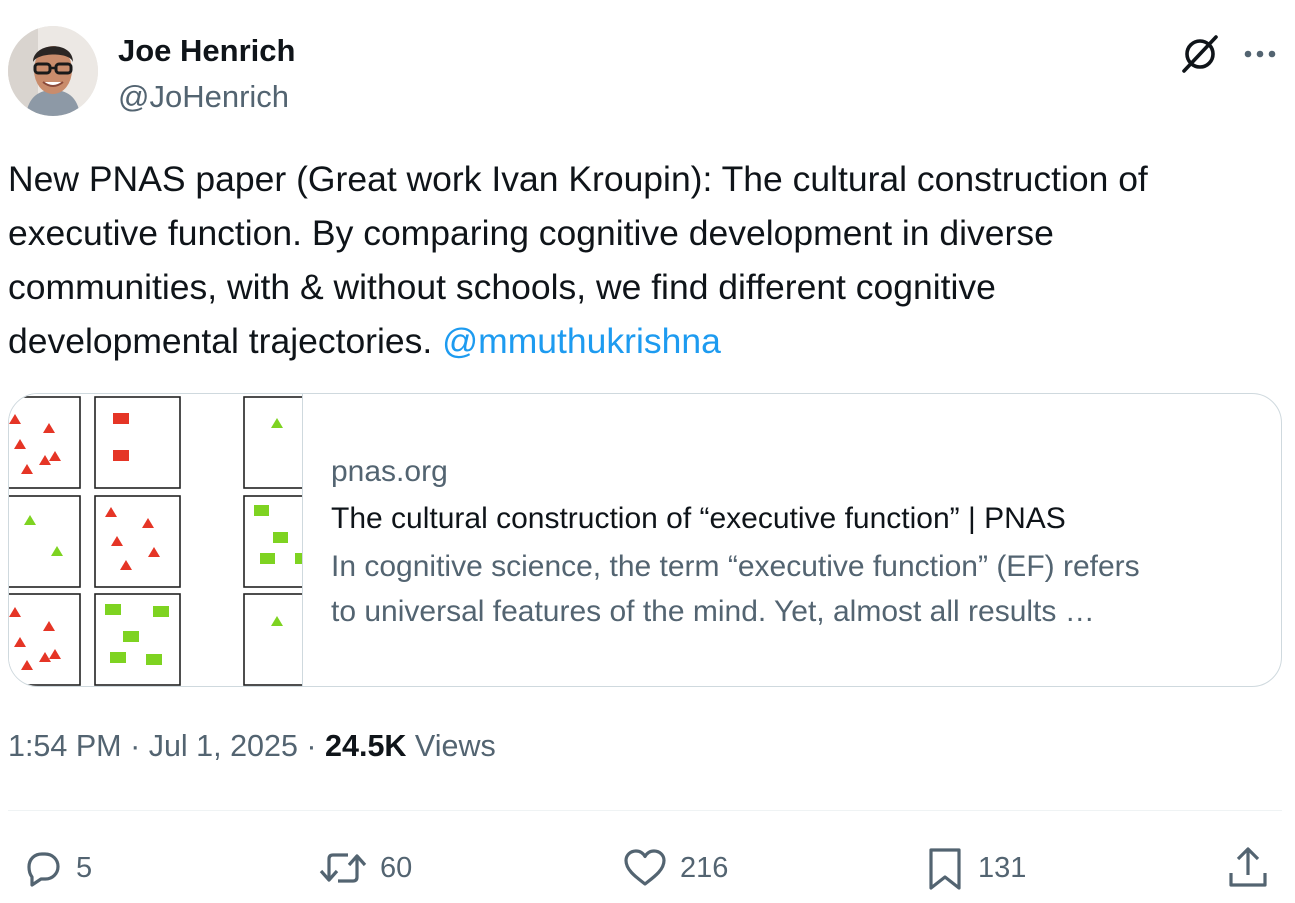 This screenshot has width=1295, height=903. What do you see at coordinates (645, 810) in the screenshot?
I see `divider` at bounding box center [645, 810].